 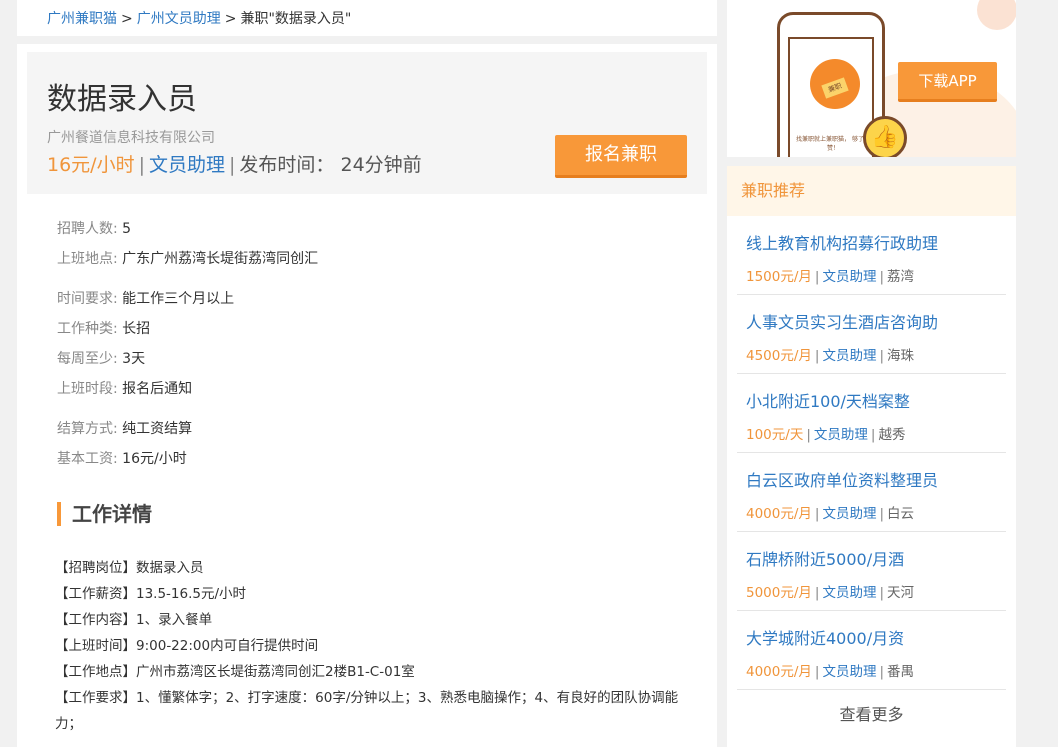 I want to click on field-row: 每周至少: 3天, so click(x=101, y=358).